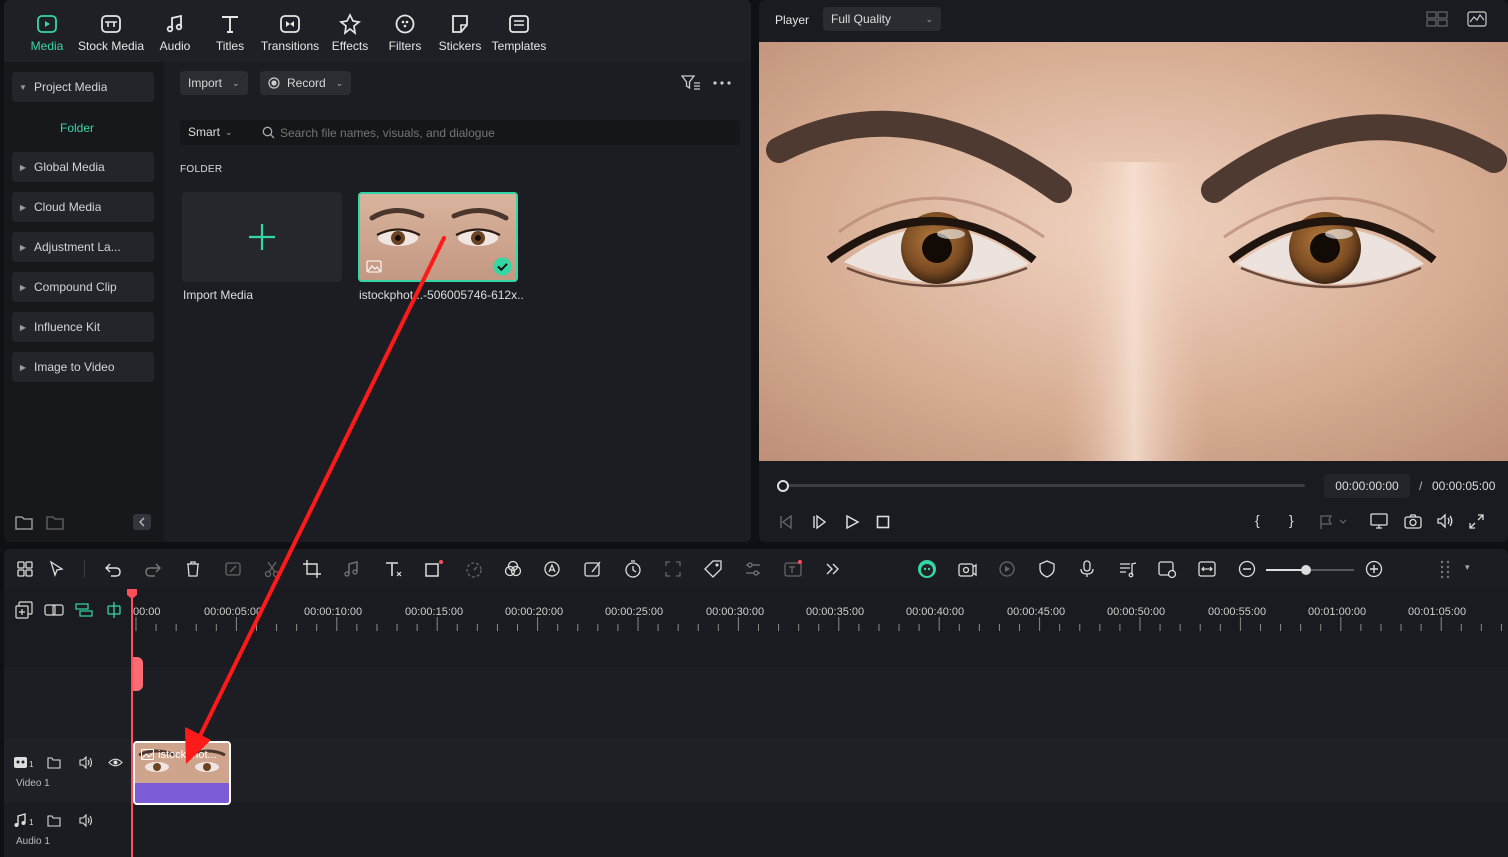 The height and width of the screenshot is (857, 1508). What do you see at coordinates (1476, 521) in the screenshot?
I see `fullscreen-icon` at bounding box center [1476, 521].